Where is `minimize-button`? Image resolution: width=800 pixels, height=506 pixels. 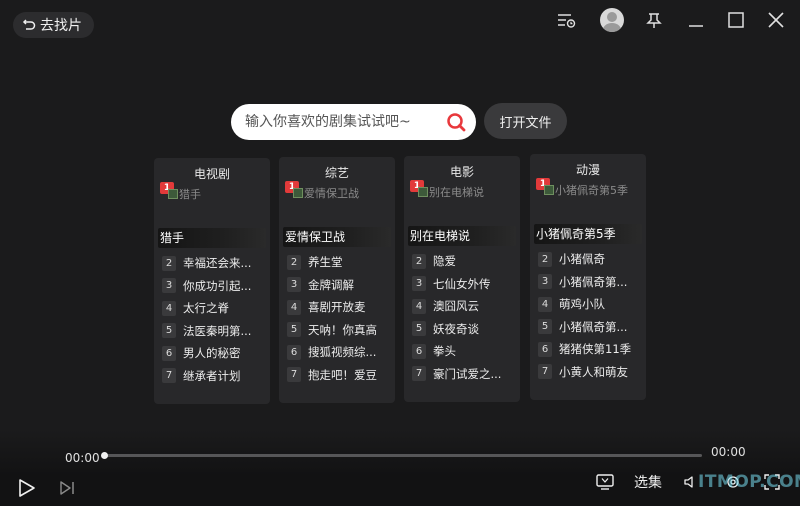
minimize-button is located at coordinates (696, 20).